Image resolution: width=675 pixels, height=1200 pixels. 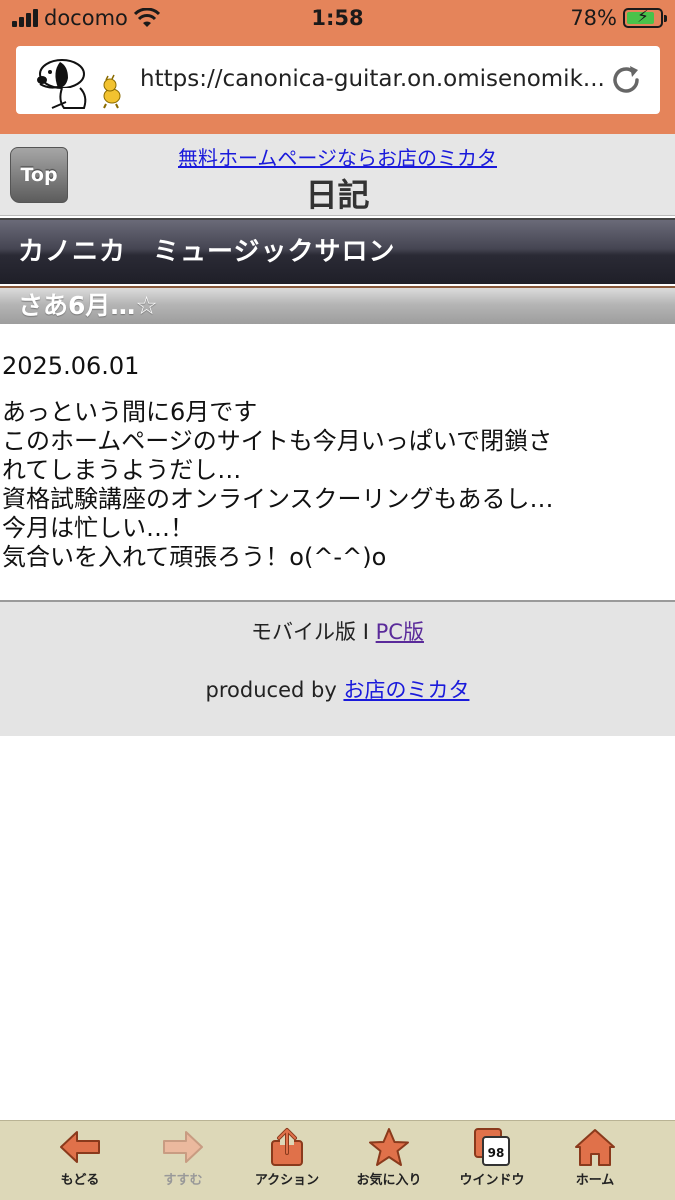 What do you see at coordinates (337, 175) in the screenshot?
I see `page-header: Top 無料ホームページならお店のミカタ 日記` at bounding box center [337, 175].